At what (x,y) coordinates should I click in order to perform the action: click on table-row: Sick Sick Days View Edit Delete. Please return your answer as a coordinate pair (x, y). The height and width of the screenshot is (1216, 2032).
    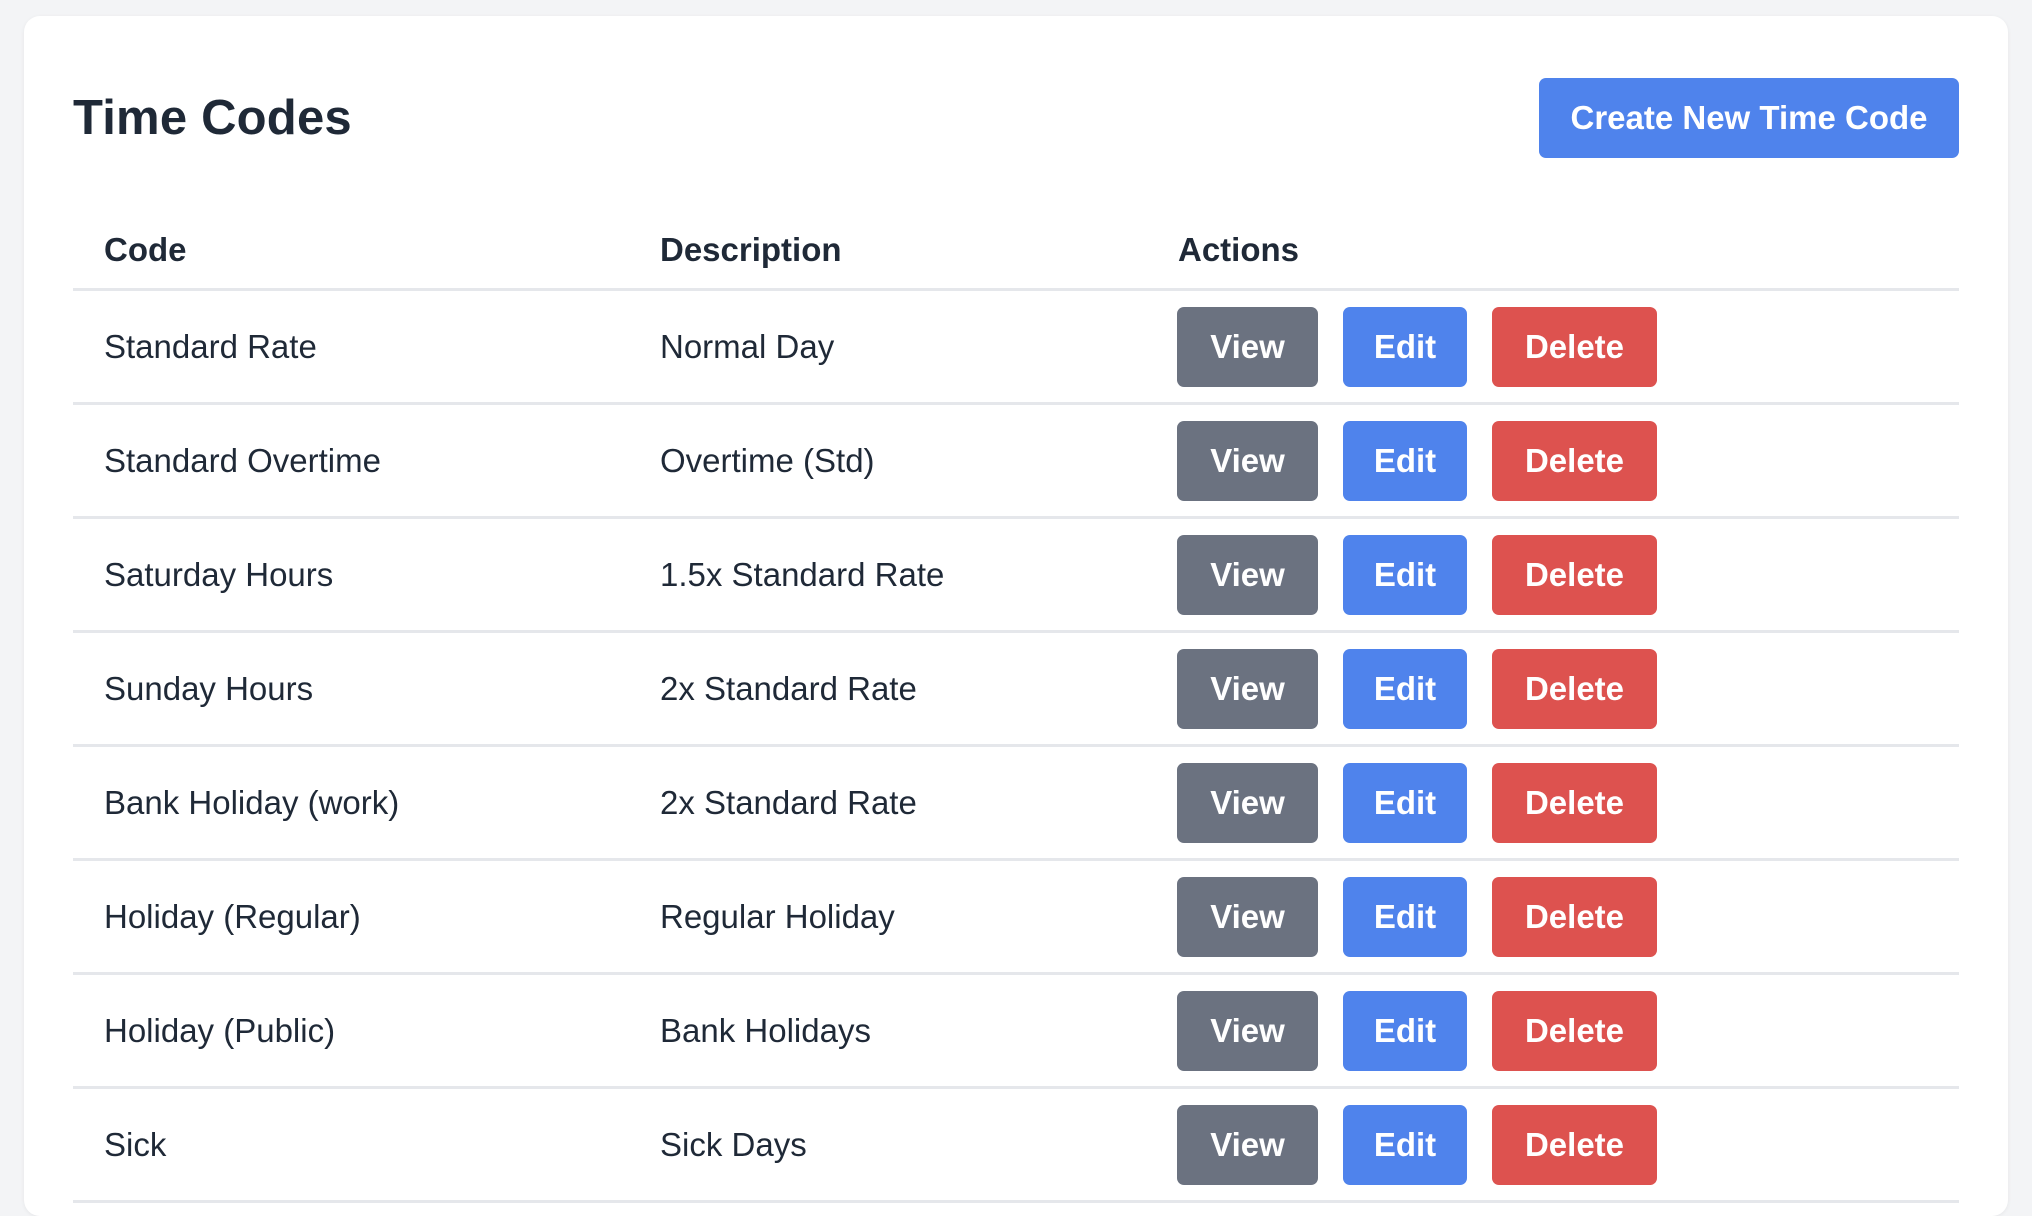
    Looking at the image, I should click on (1016, 1145).